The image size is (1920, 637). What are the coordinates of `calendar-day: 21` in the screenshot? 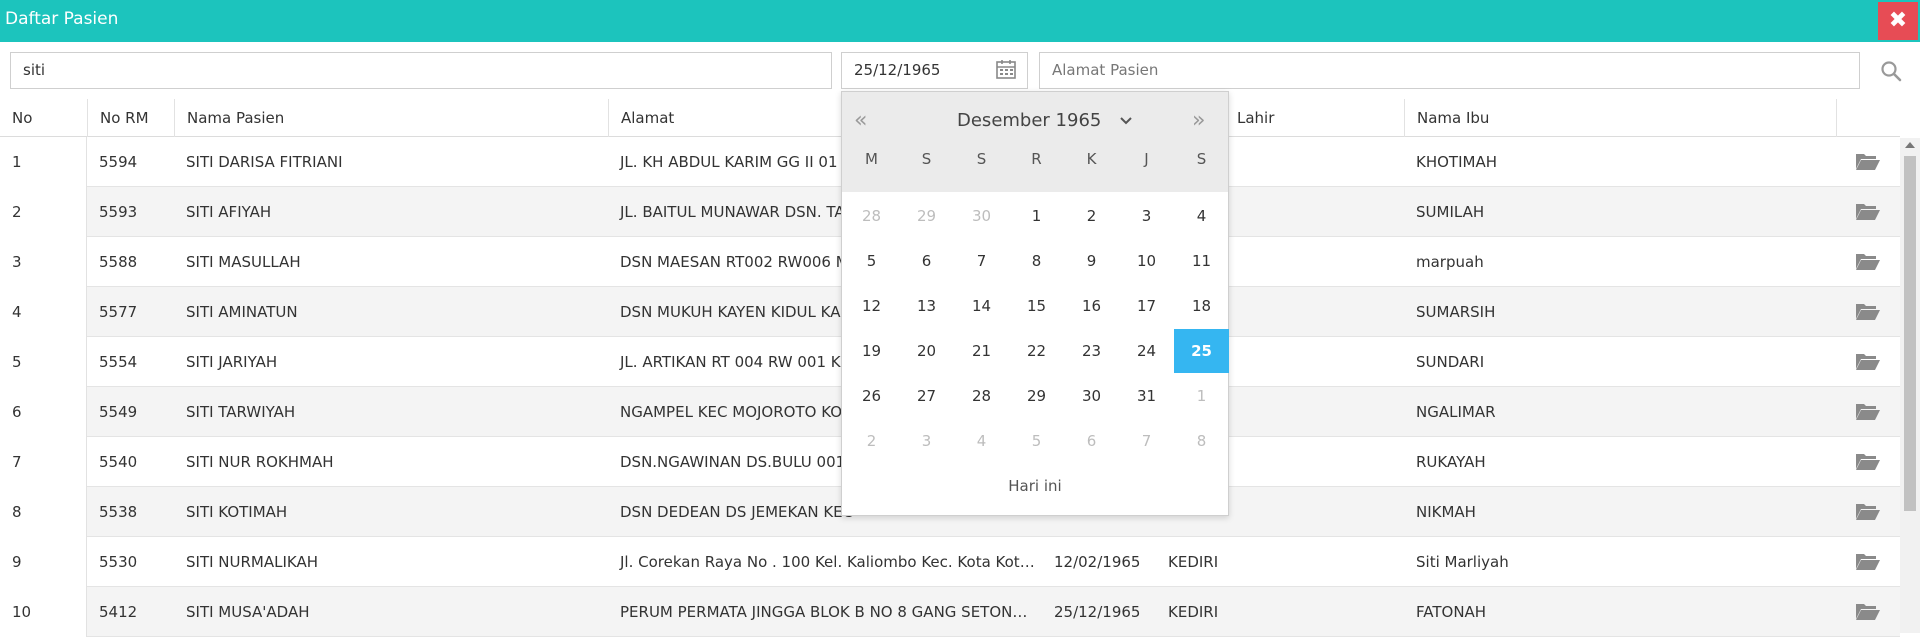 It's located at (981, 351).